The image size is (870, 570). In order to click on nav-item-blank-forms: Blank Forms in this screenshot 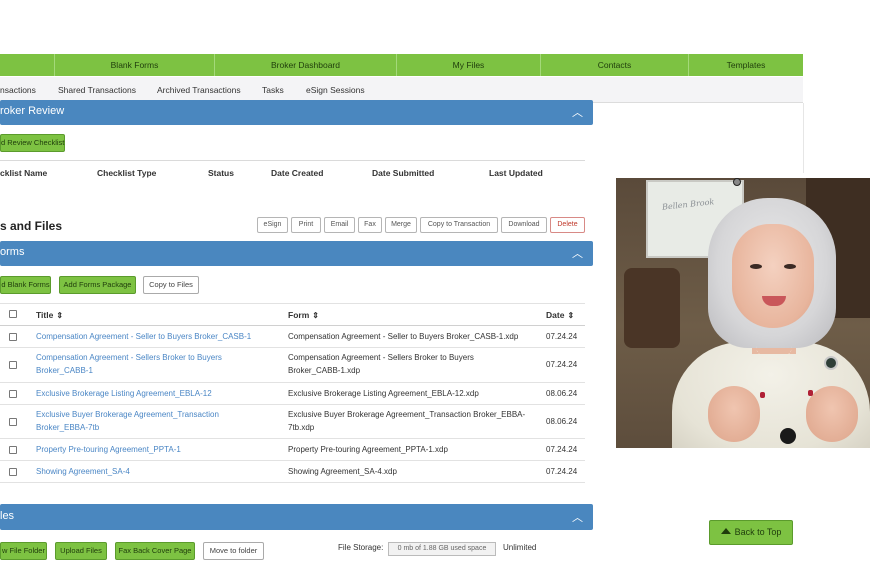, I will do `click(134, 65)`.